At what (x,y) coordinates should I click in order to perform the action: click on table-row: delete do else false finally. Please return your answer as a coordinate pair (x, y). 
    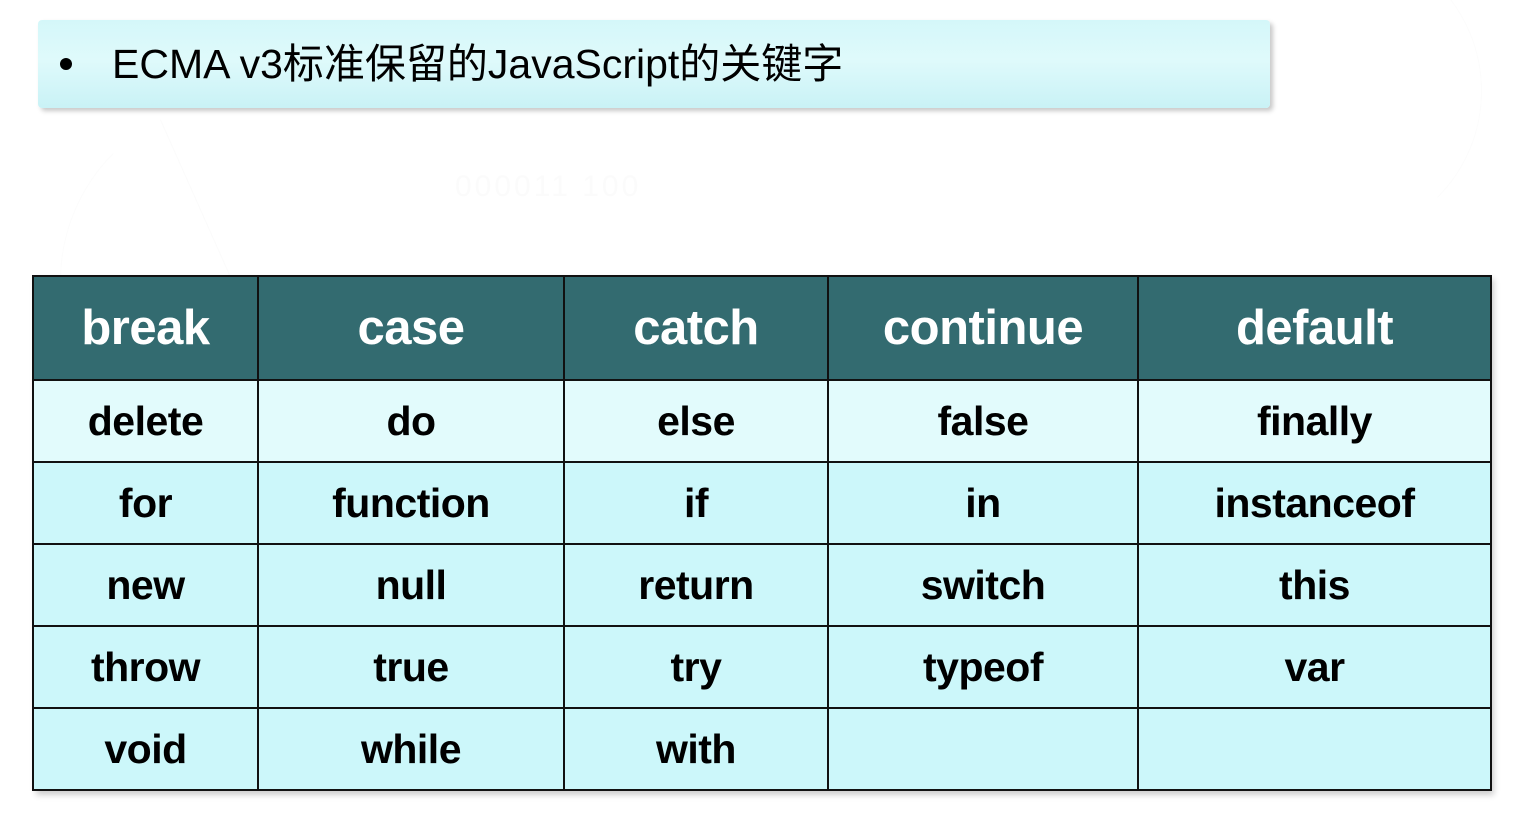
    Looking at the image, I should click on (762, 421).